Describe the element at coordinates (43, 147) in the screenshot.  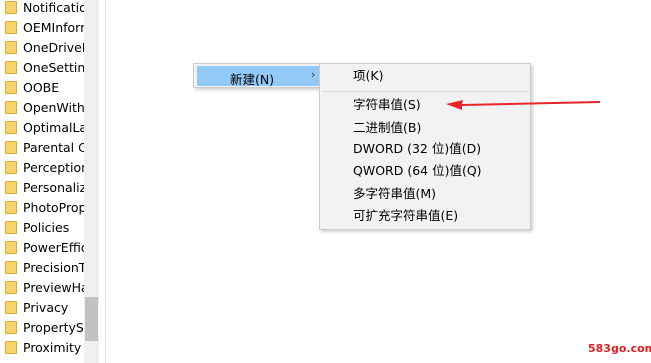
I see `tree-item: Parental C` at that location.